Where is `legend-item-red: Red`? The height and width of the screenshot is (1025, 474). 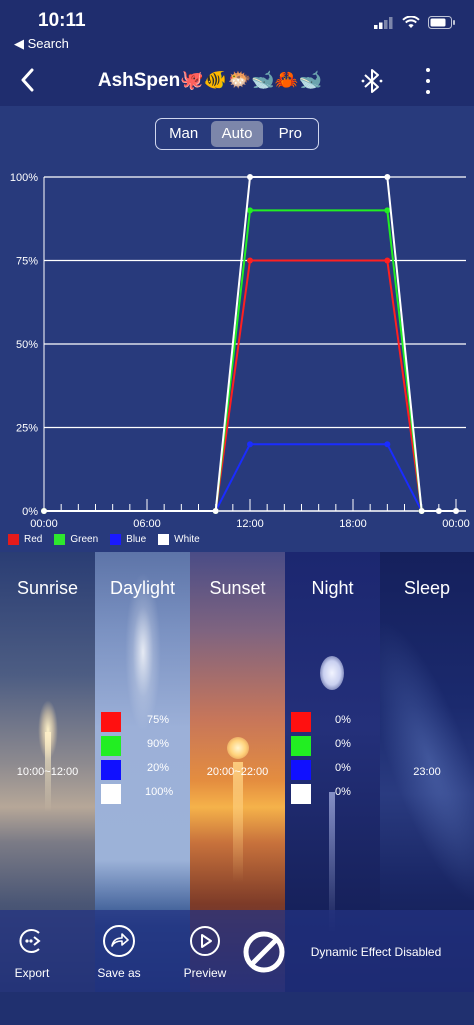 legend-item-red: Red is located at coordinates (25, 539).